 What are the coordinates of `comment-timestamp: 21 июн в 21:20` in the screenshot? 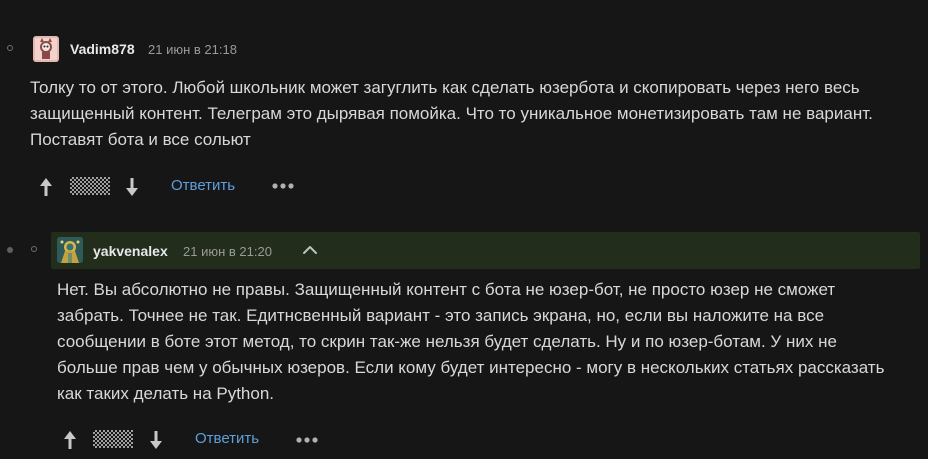 It's located at (227, 251).